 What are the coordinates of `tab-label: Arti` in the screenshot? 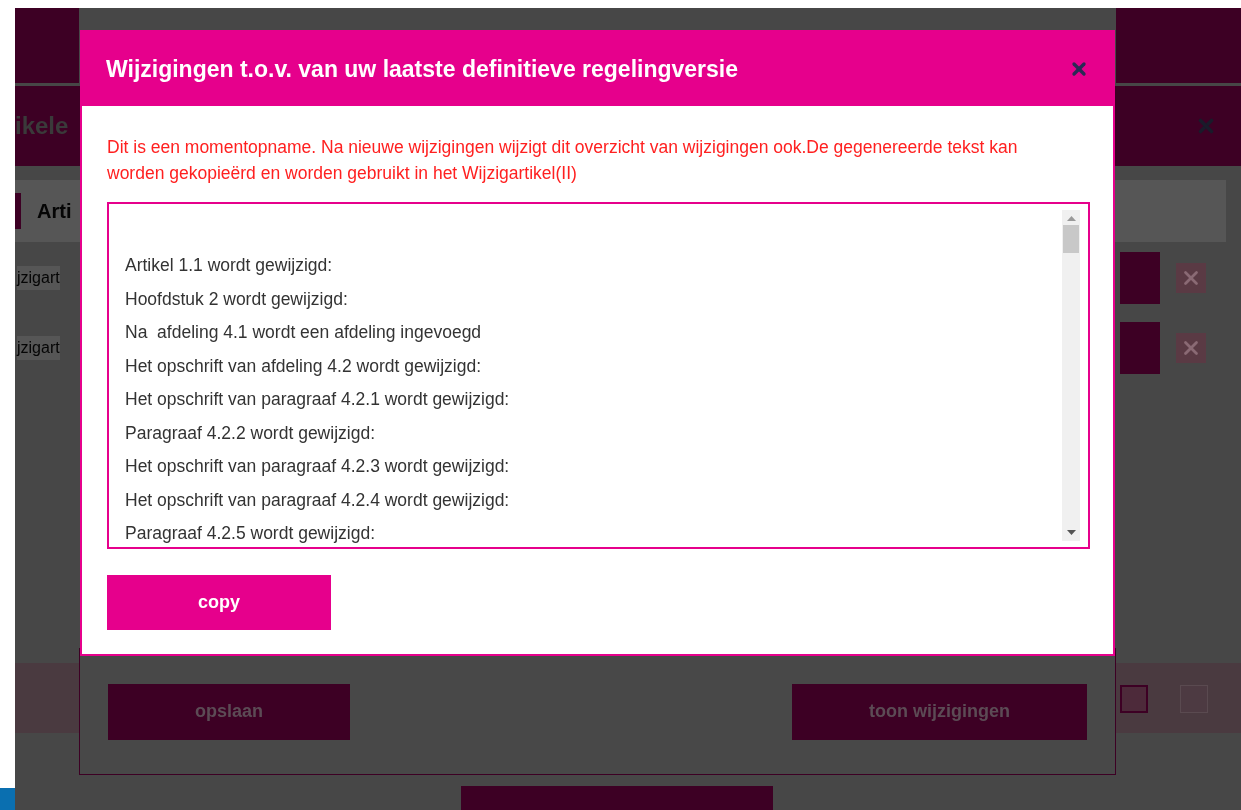 It's located at (54, 211).